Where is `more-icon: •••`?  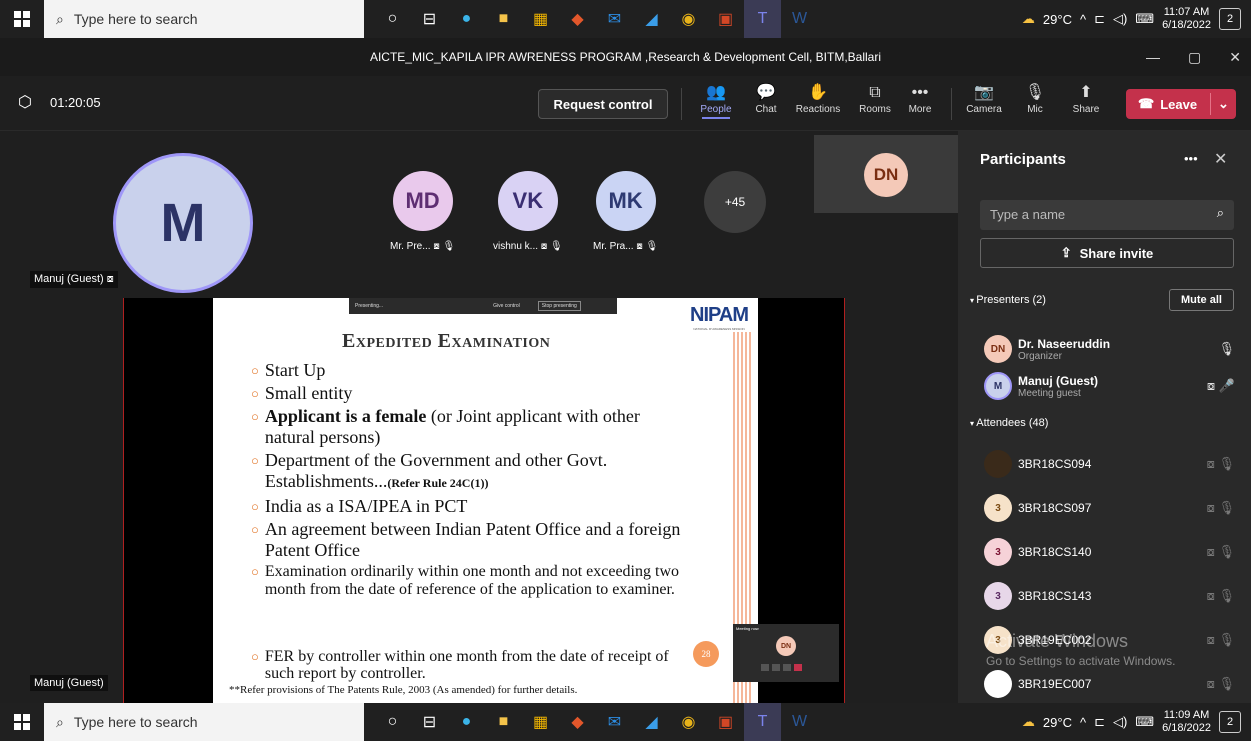
more-icon: ••• is located at coordinates (920, 92).